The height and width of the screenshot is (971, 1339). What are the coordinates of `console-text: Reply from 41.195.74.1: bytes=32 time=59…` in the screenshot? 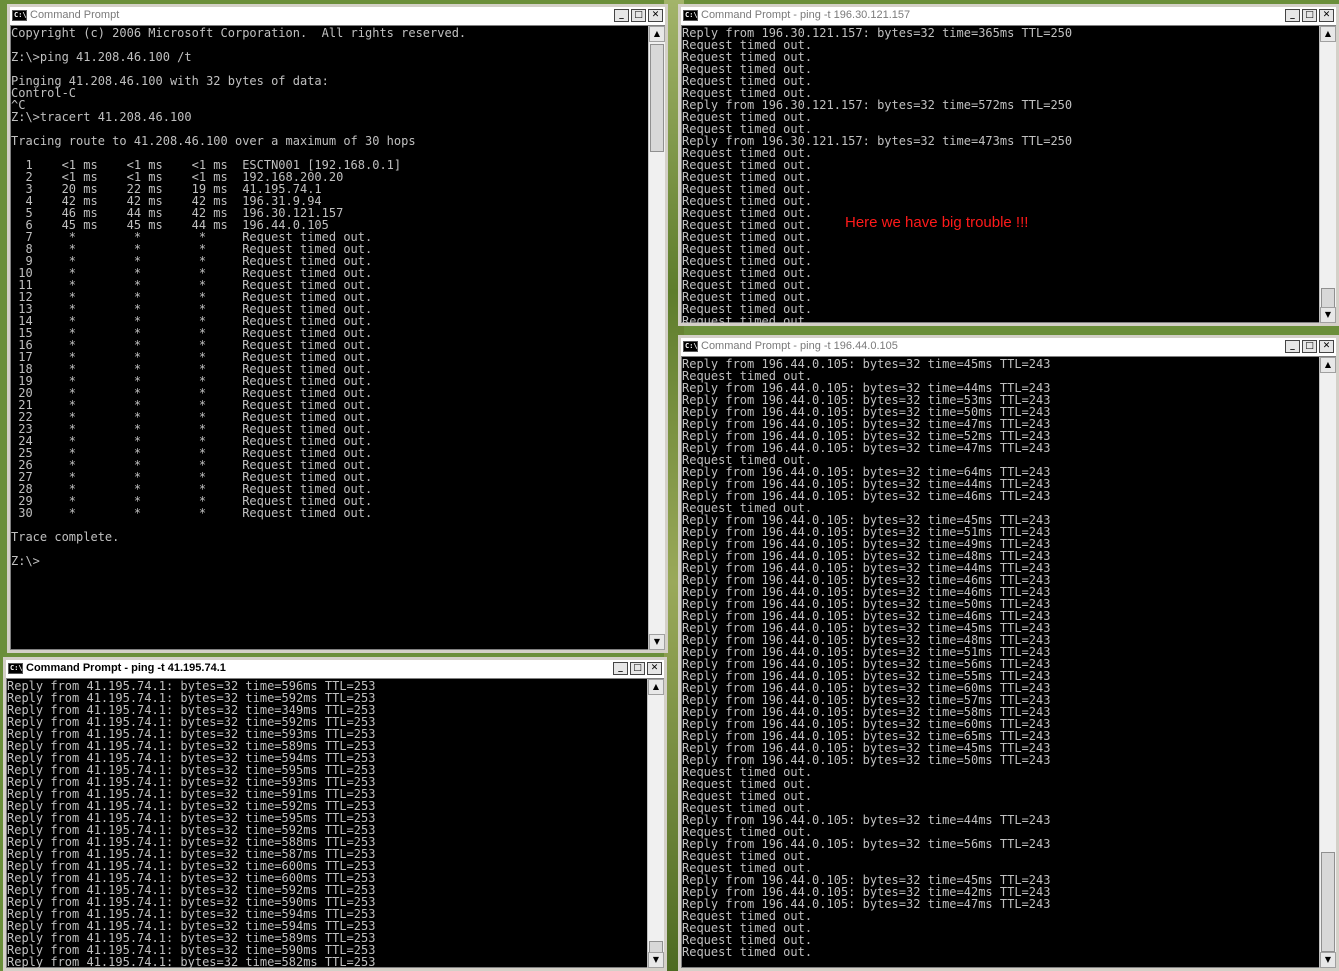 It's located at (191, 823).